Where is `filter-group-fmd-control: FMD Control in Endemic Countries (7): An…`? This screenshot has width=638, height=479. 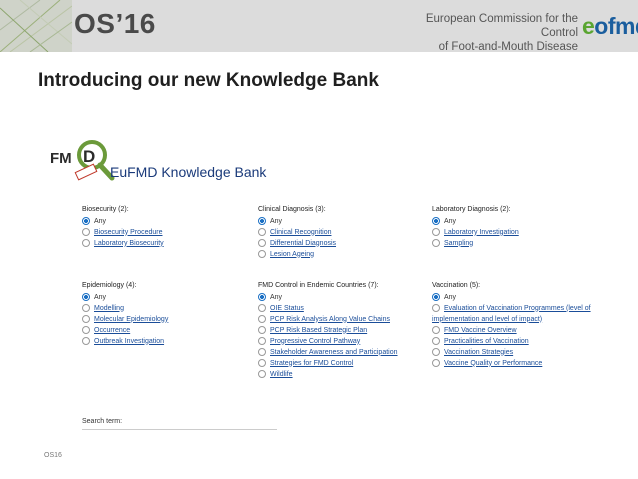
filter-group-fmd-control: FMD Control in Endemic Countries (7): An… is located at coordinates (328, 331).